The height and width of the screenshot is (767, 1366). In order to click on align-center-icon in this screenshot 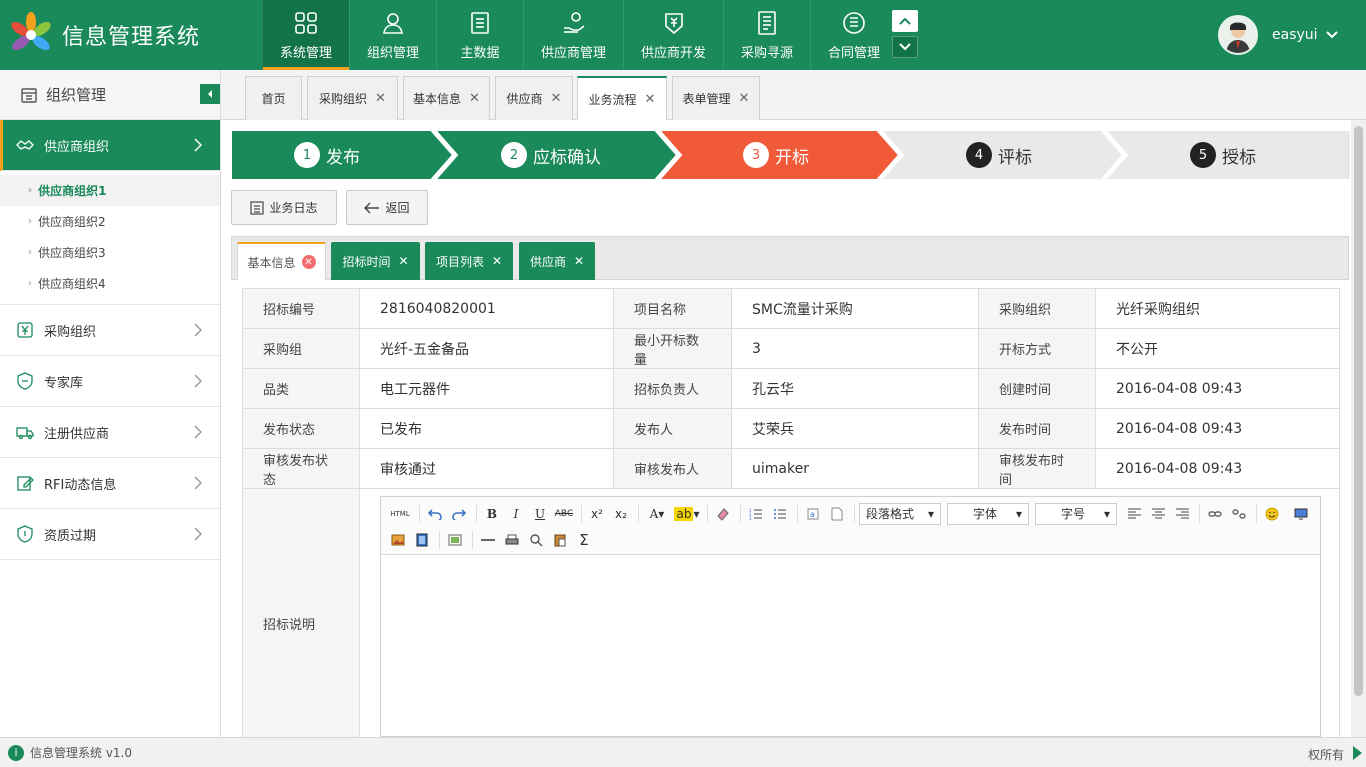, I will do `click(1158, 514)`.